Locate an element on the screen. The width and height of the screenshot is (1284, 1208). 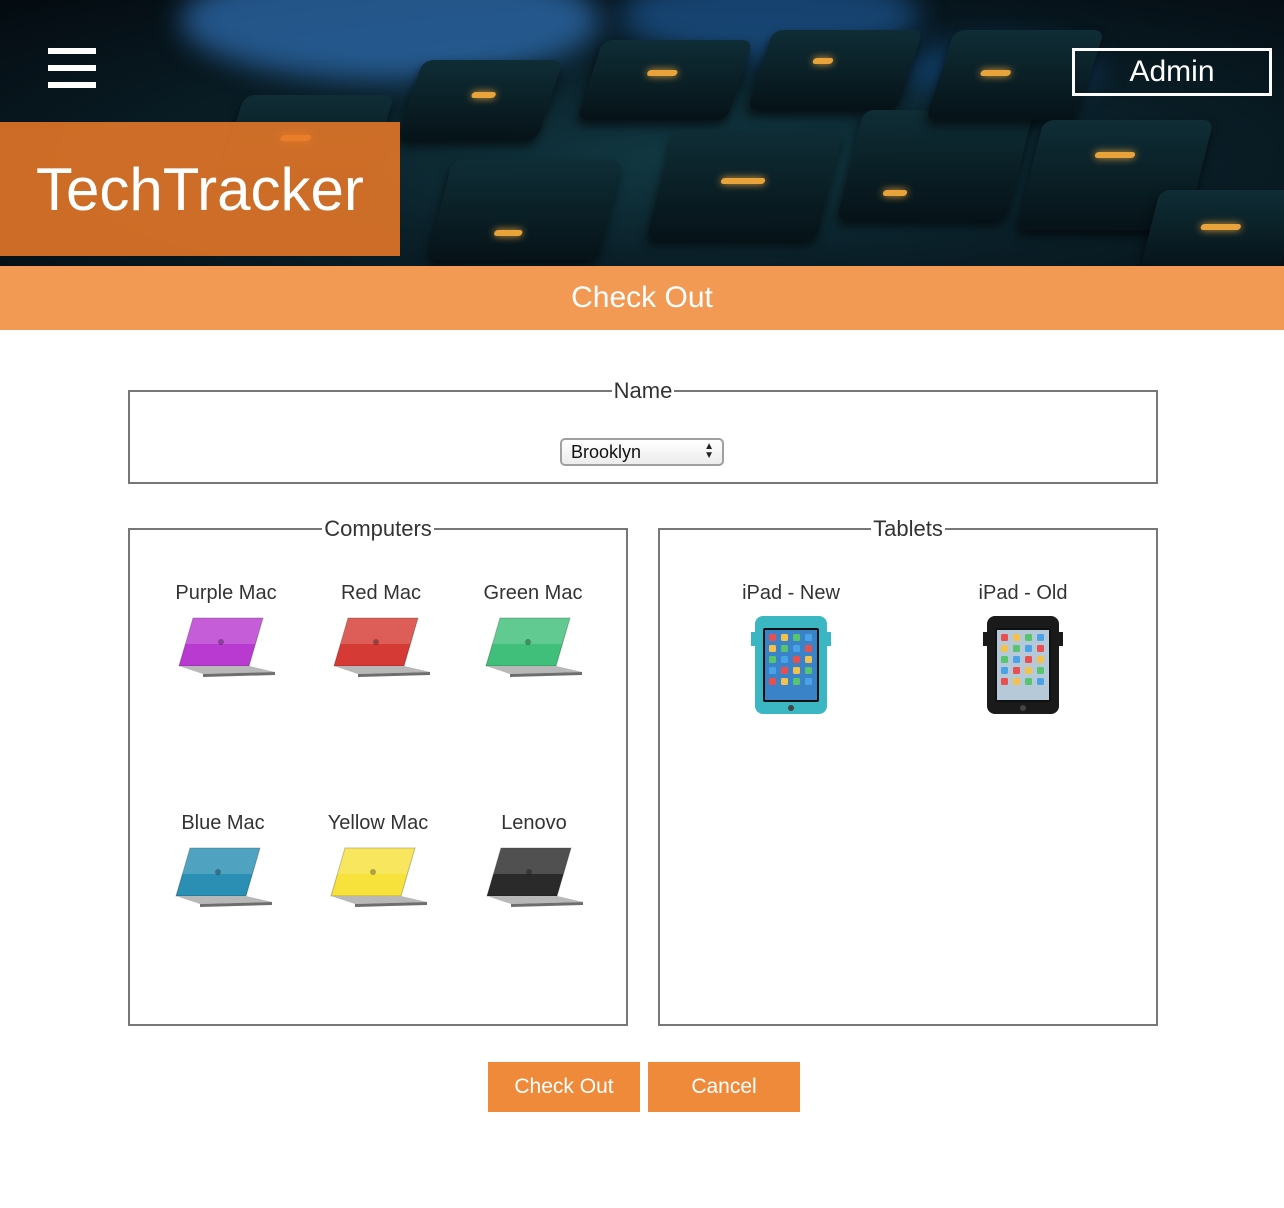
computer-label: Red Mac is located at coordinates (381, 593).